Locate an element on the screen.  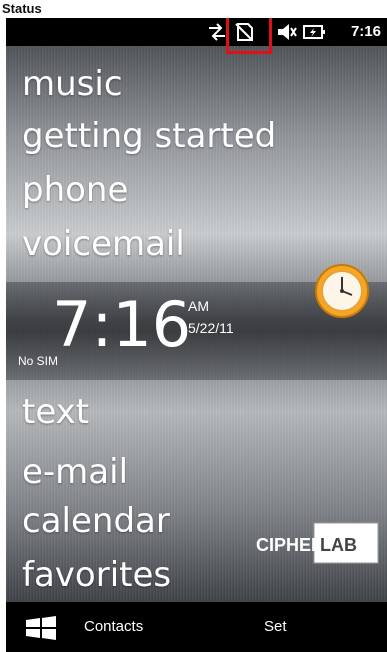
cipherlab-logo: CIPHER LAB is located at coordinates (317, 543).